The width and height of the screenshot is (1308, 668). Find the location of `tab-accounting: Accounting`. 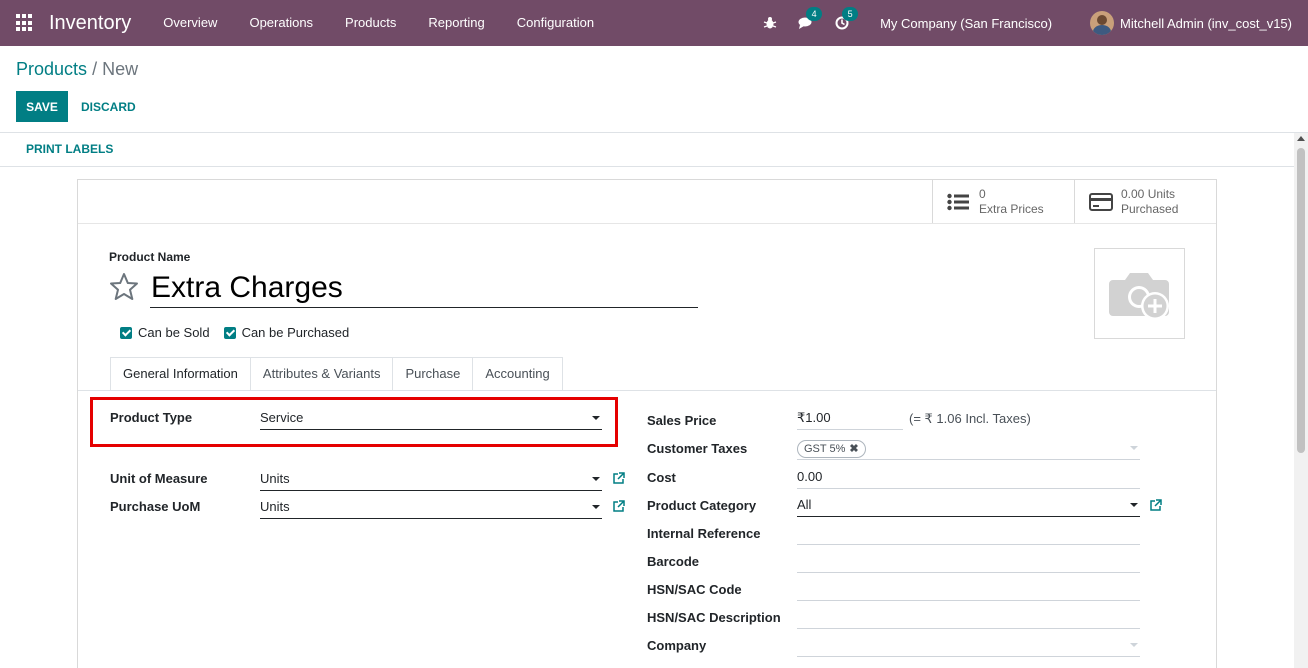

tab-accounting: Accounting is located at coordinates (518, 374).